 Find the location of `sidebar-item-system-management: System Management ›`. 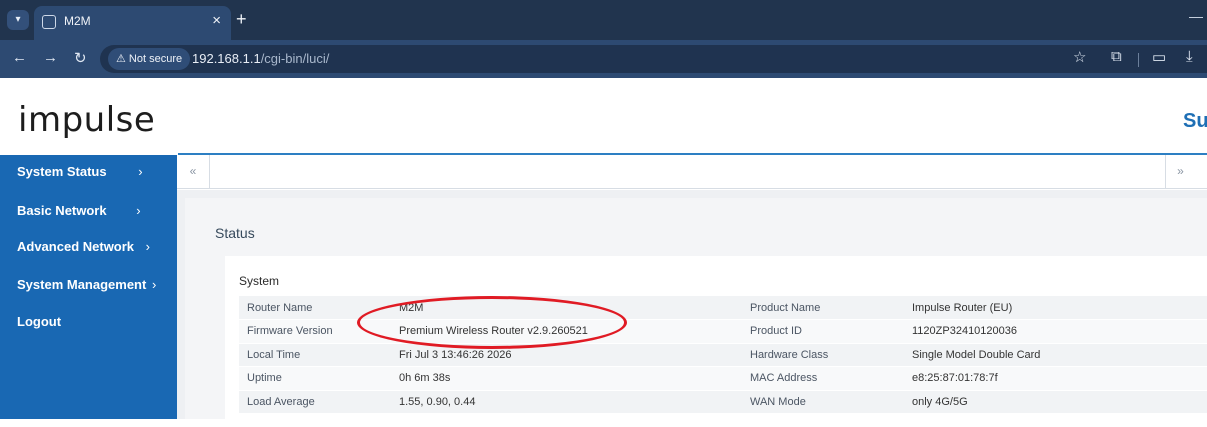

sidebar-item-system-management: System Management › is located at coordinates (86, 284).